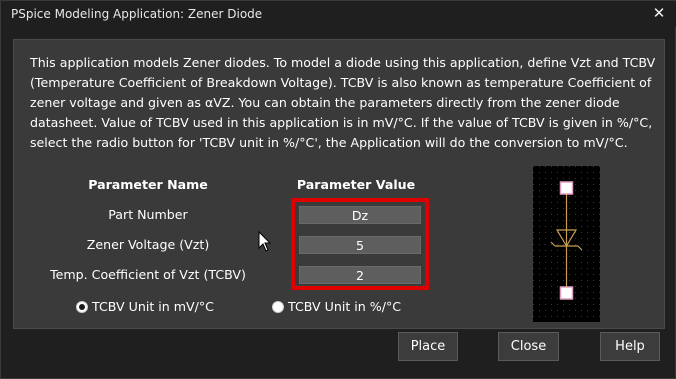 This screenshot has width=676, height=379. What do you see at coordinates (278, 306) in the screenshot?
I see `radio-unchecked-icon` at bounding box center [278, 306].